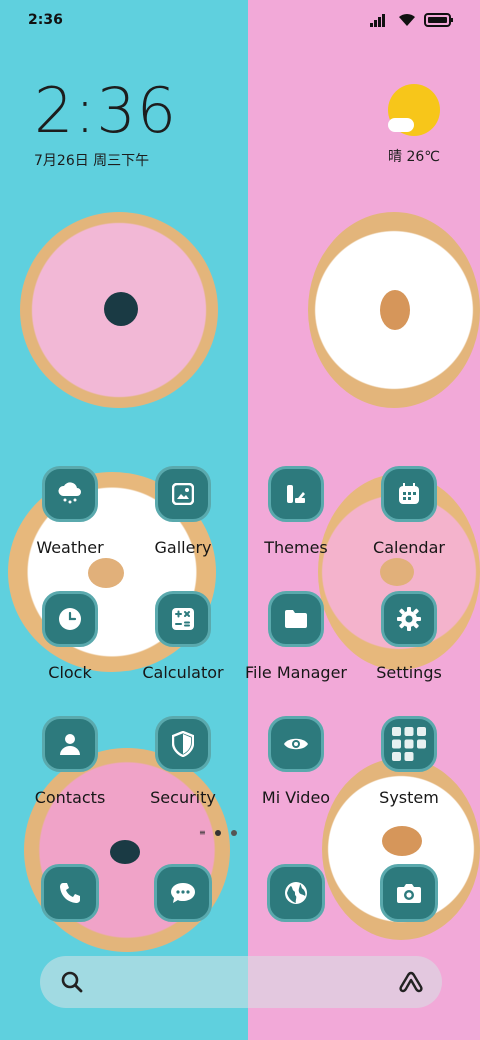 The image size is (480, 1040). Describe the element at coordinates (70, 494) in the screenshot. I see `cloud-rain-icon` at that location.